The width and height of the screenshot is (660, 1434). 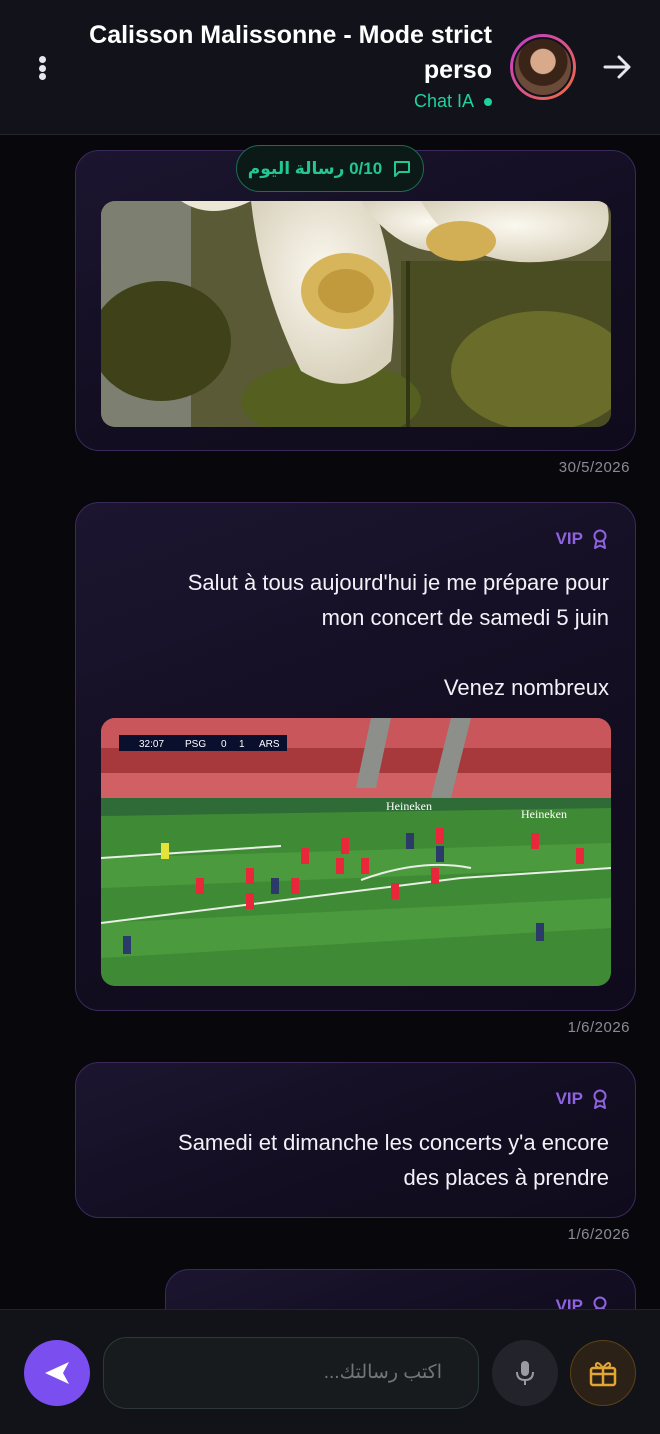 I want to click on online-dot-icon, so click(x=488, y=101).